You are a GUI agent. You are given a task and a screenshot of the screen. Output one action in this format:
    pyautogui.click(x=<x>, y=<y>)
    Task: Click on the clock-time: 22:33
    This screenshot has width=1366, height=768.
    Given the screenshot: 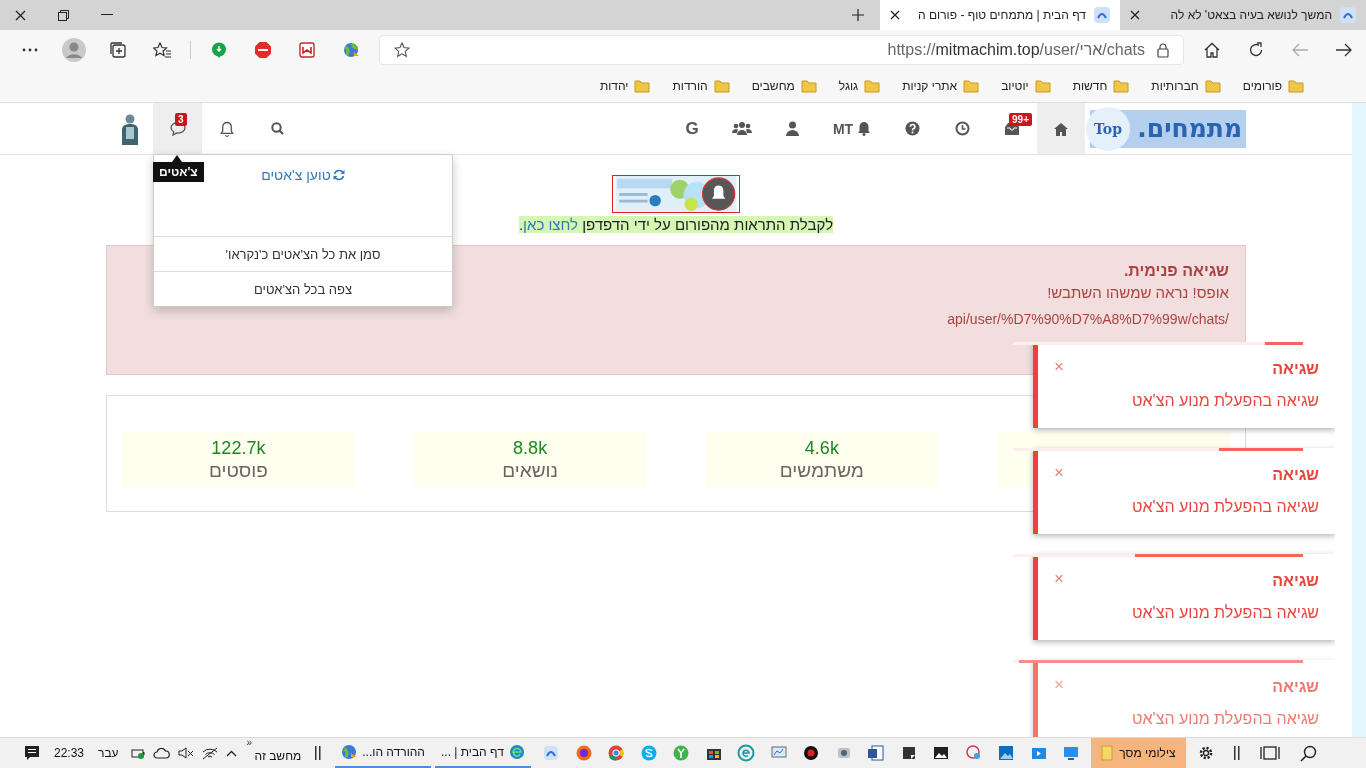 What is the action you would take?
    pyautogui.click(x=69, y=753)
    